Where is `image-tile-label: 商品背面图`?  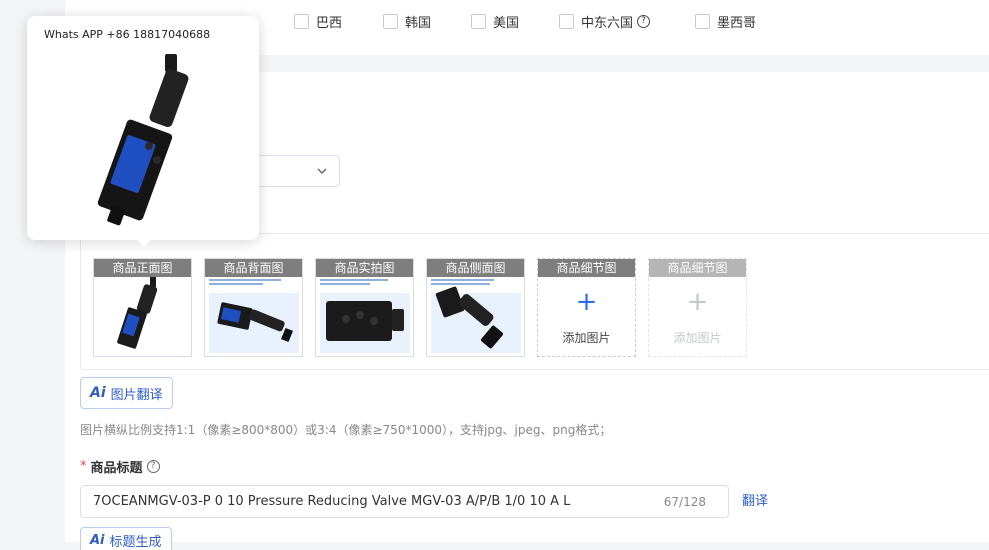
image-tile-label: 商品背面图 is located at coordinates (253, 268).